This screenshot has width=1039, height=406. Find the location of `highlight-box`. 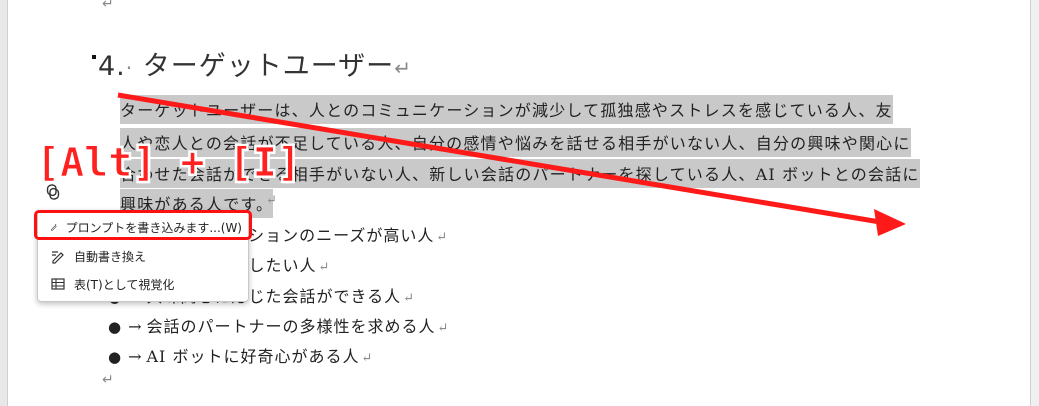

highlight-box is located at coordinates (143, 225).